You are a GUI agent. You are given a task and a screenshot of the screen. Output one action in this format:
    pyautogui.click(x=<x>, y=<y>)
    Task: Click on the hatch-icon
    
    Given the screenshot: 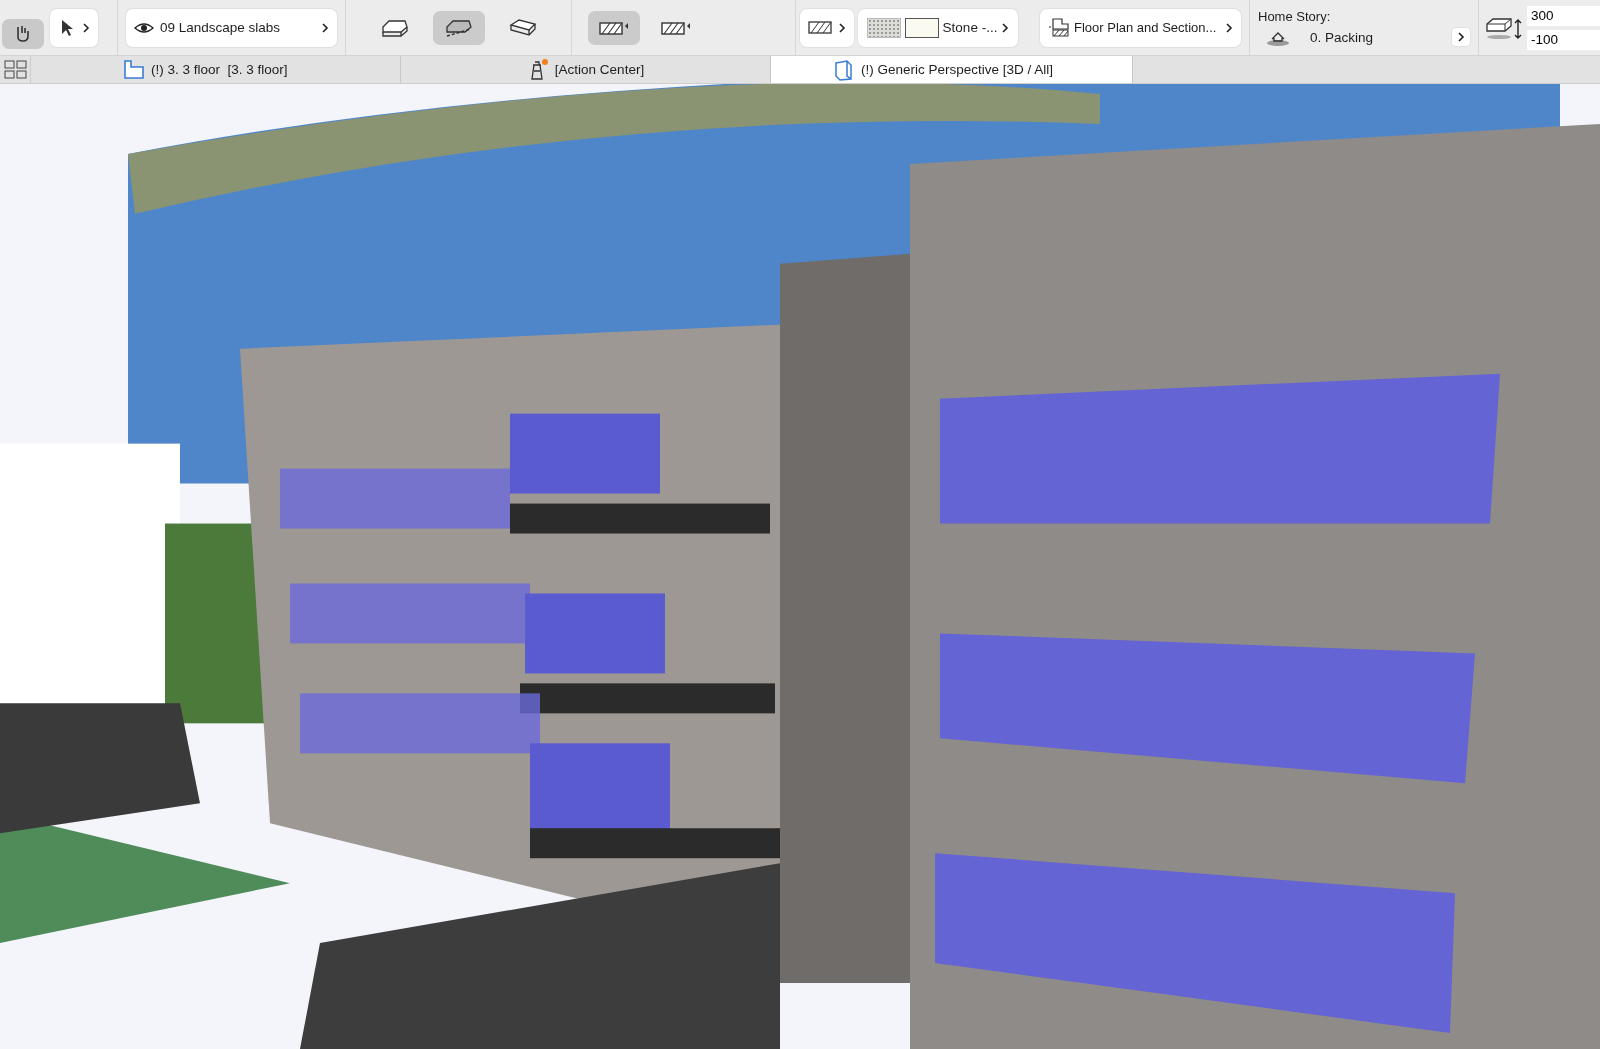 What is the action you would take?
    pyautogui.click(x=820, y=27)
    